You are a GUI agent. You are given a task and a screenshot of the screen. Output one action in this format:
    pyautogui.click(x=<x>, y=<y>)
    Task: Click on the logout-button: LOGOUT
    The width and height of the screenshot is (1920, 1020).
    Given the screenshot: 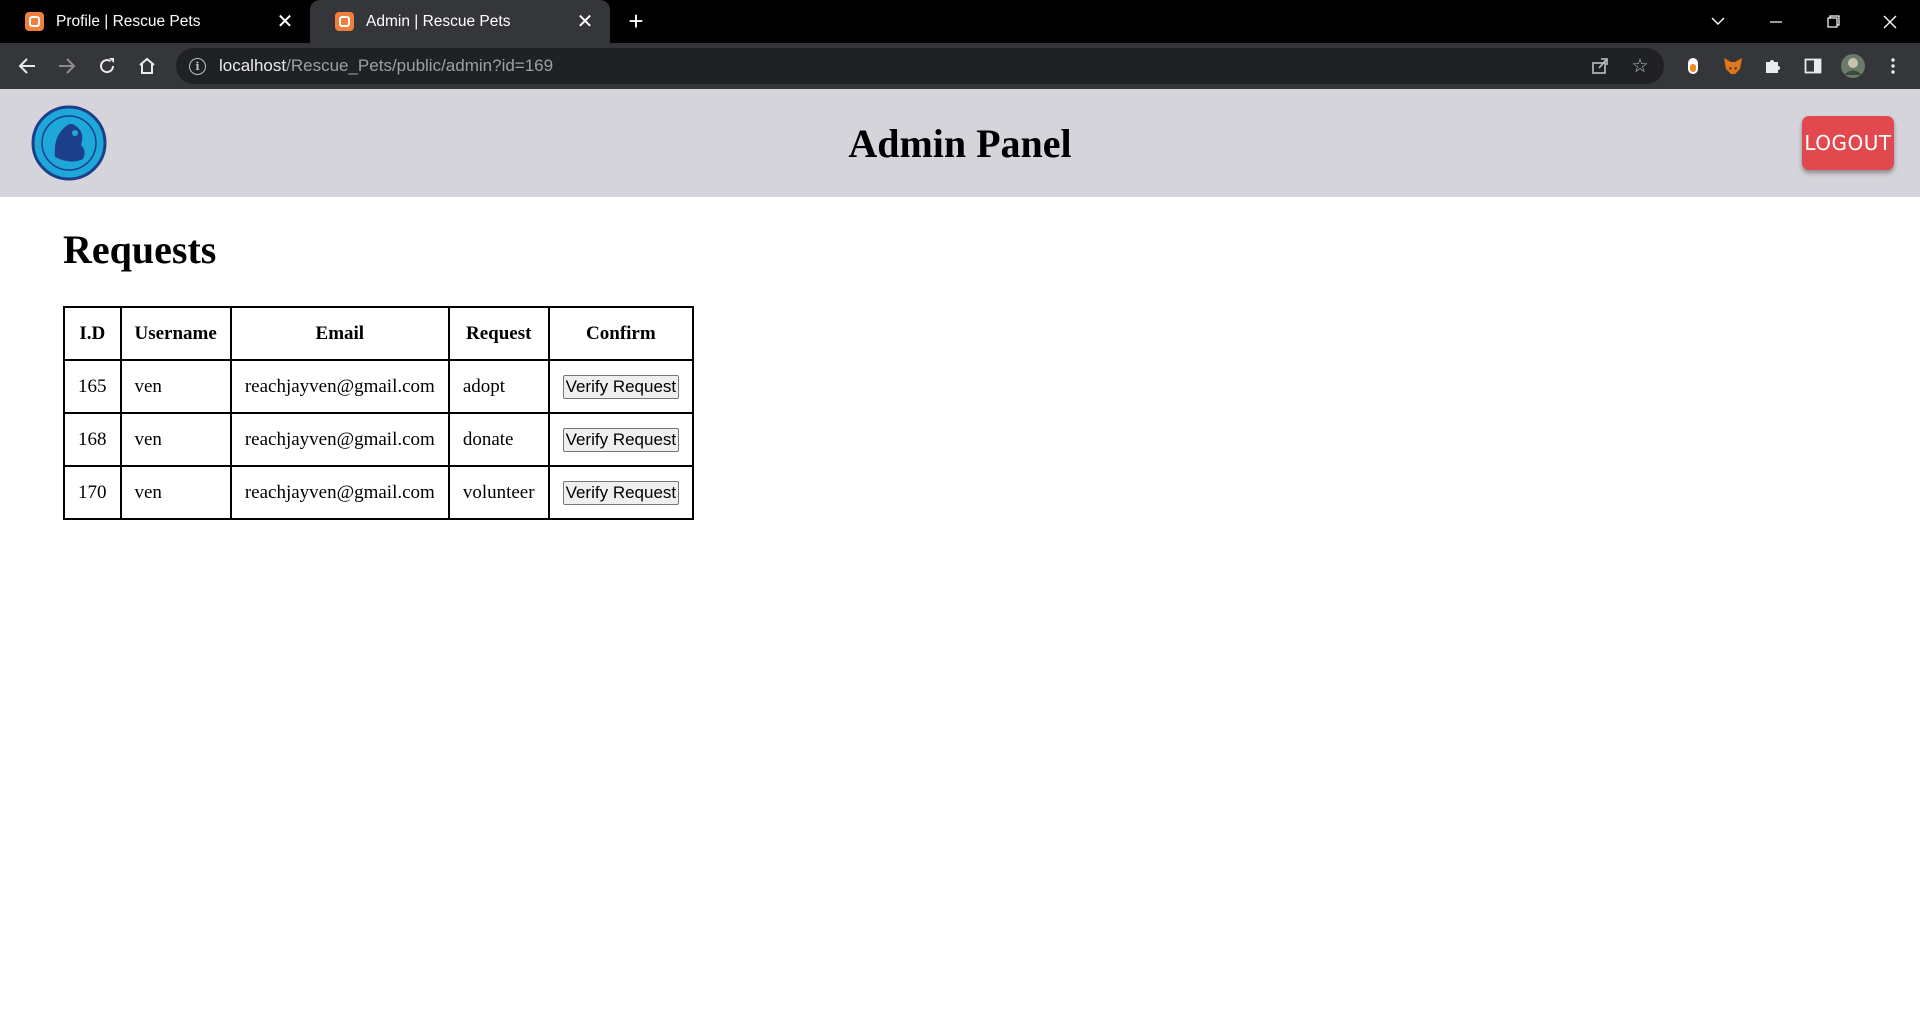 What is the action you would take?
    pyautogui.click(x=1848, y=143)
    